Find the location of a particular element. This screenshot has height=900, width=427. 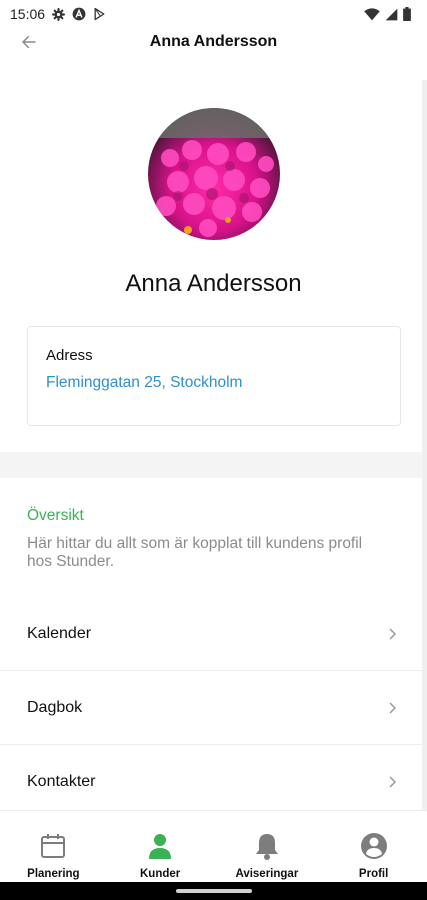

nav-label: Kunder is located at coordinates (160, 874).